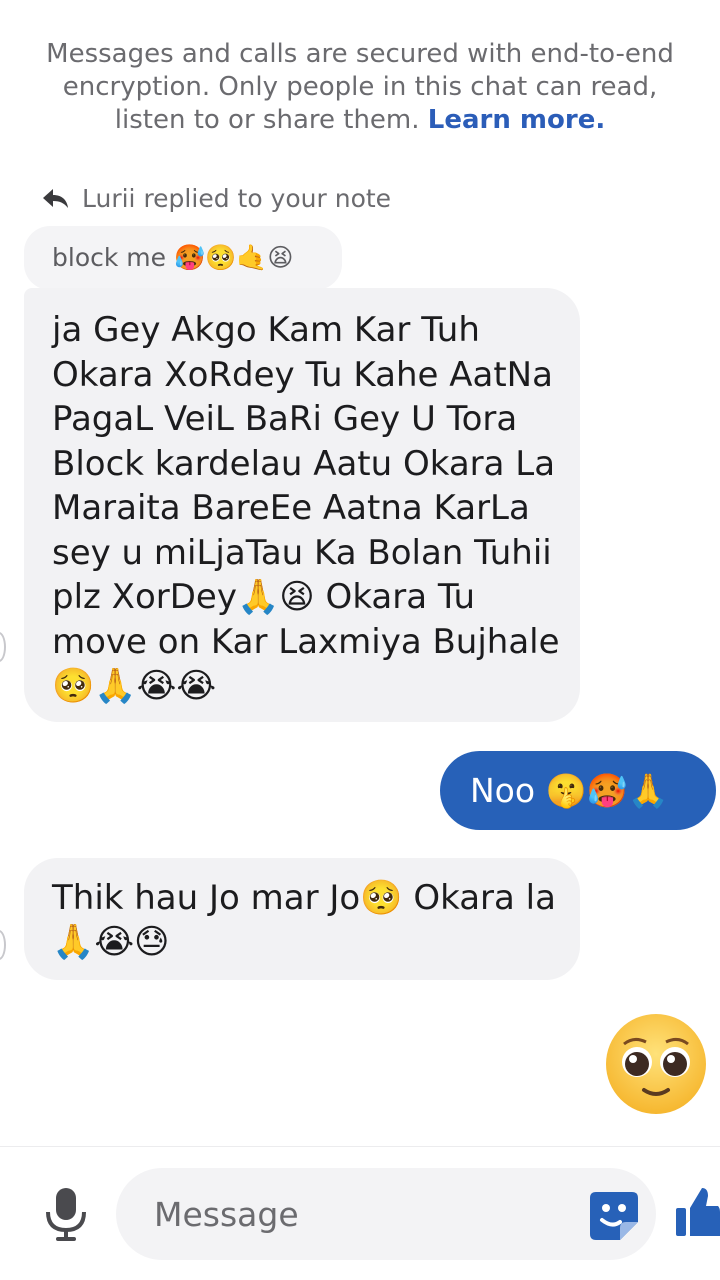  What do you see at coordinates (569, 790) in the screenshot?
I see `message-text: Noo 🤫🥵🙏` at bounding box center [569, 790].